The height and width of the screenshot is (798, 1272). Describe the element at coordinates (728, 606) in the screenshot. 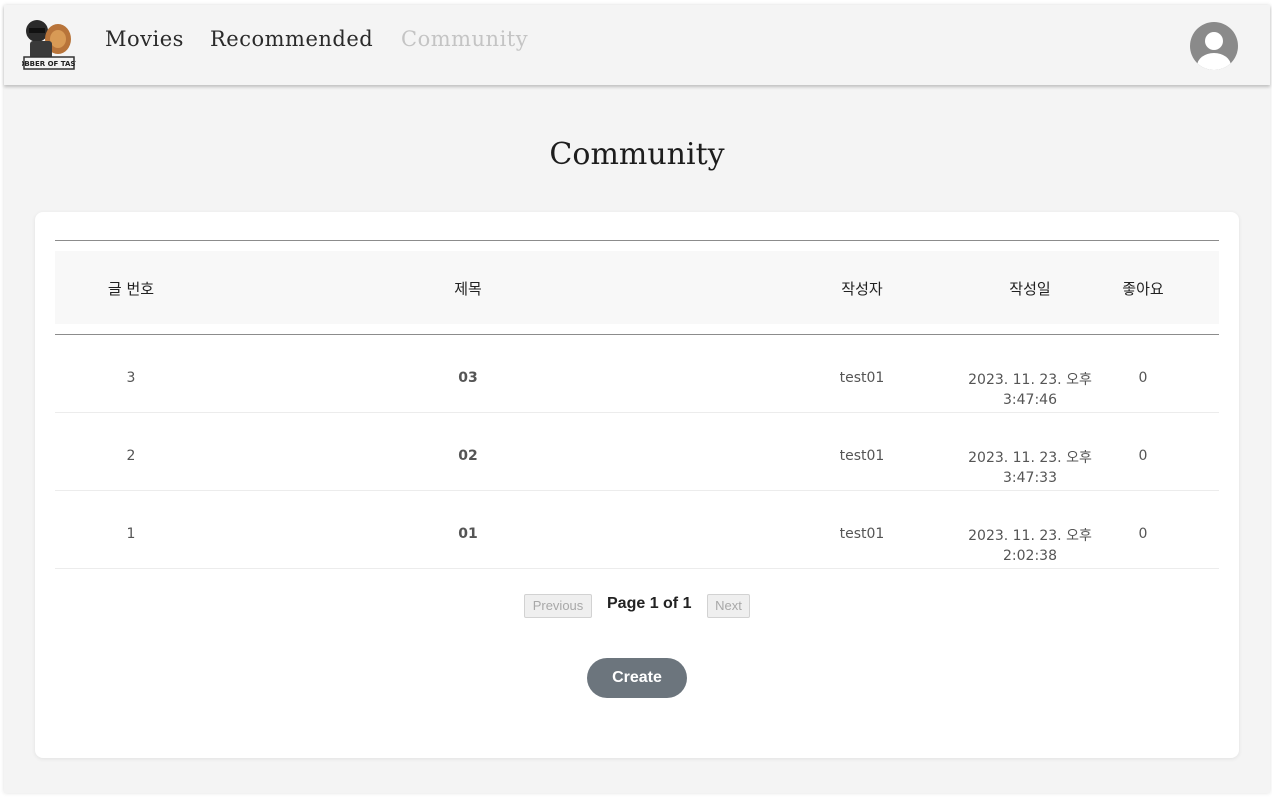

I see `next-page-button: Next` at that location.